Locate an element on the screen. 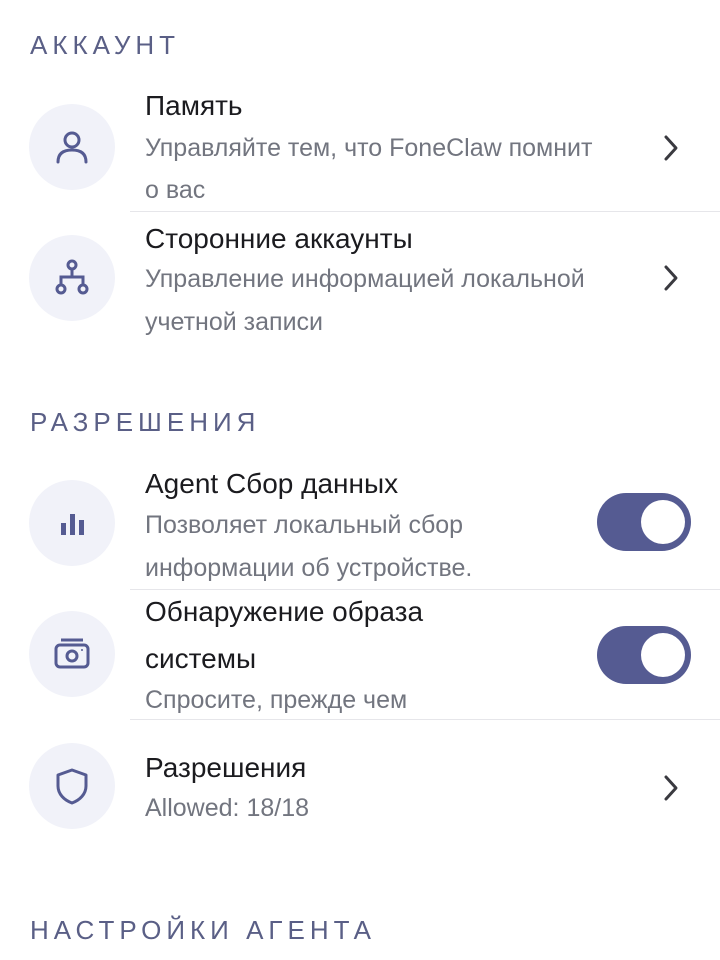 This screenshot has height=960, width=720. row-description-line2: о вас is located at coordinates (175, 190).